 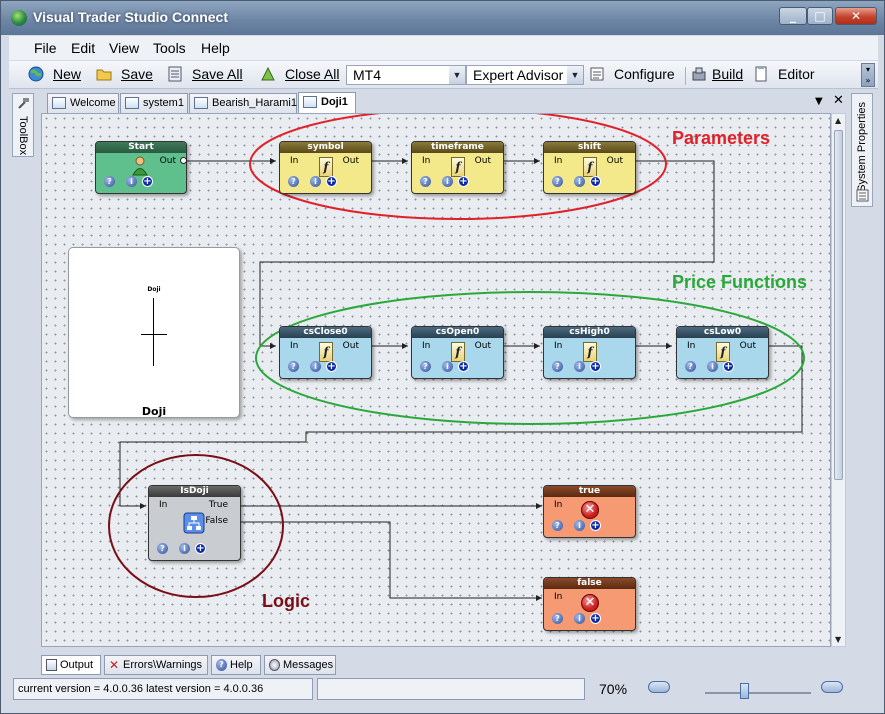 I want to click on system-properties-panel: System Properties, so click(x=862, y=150).